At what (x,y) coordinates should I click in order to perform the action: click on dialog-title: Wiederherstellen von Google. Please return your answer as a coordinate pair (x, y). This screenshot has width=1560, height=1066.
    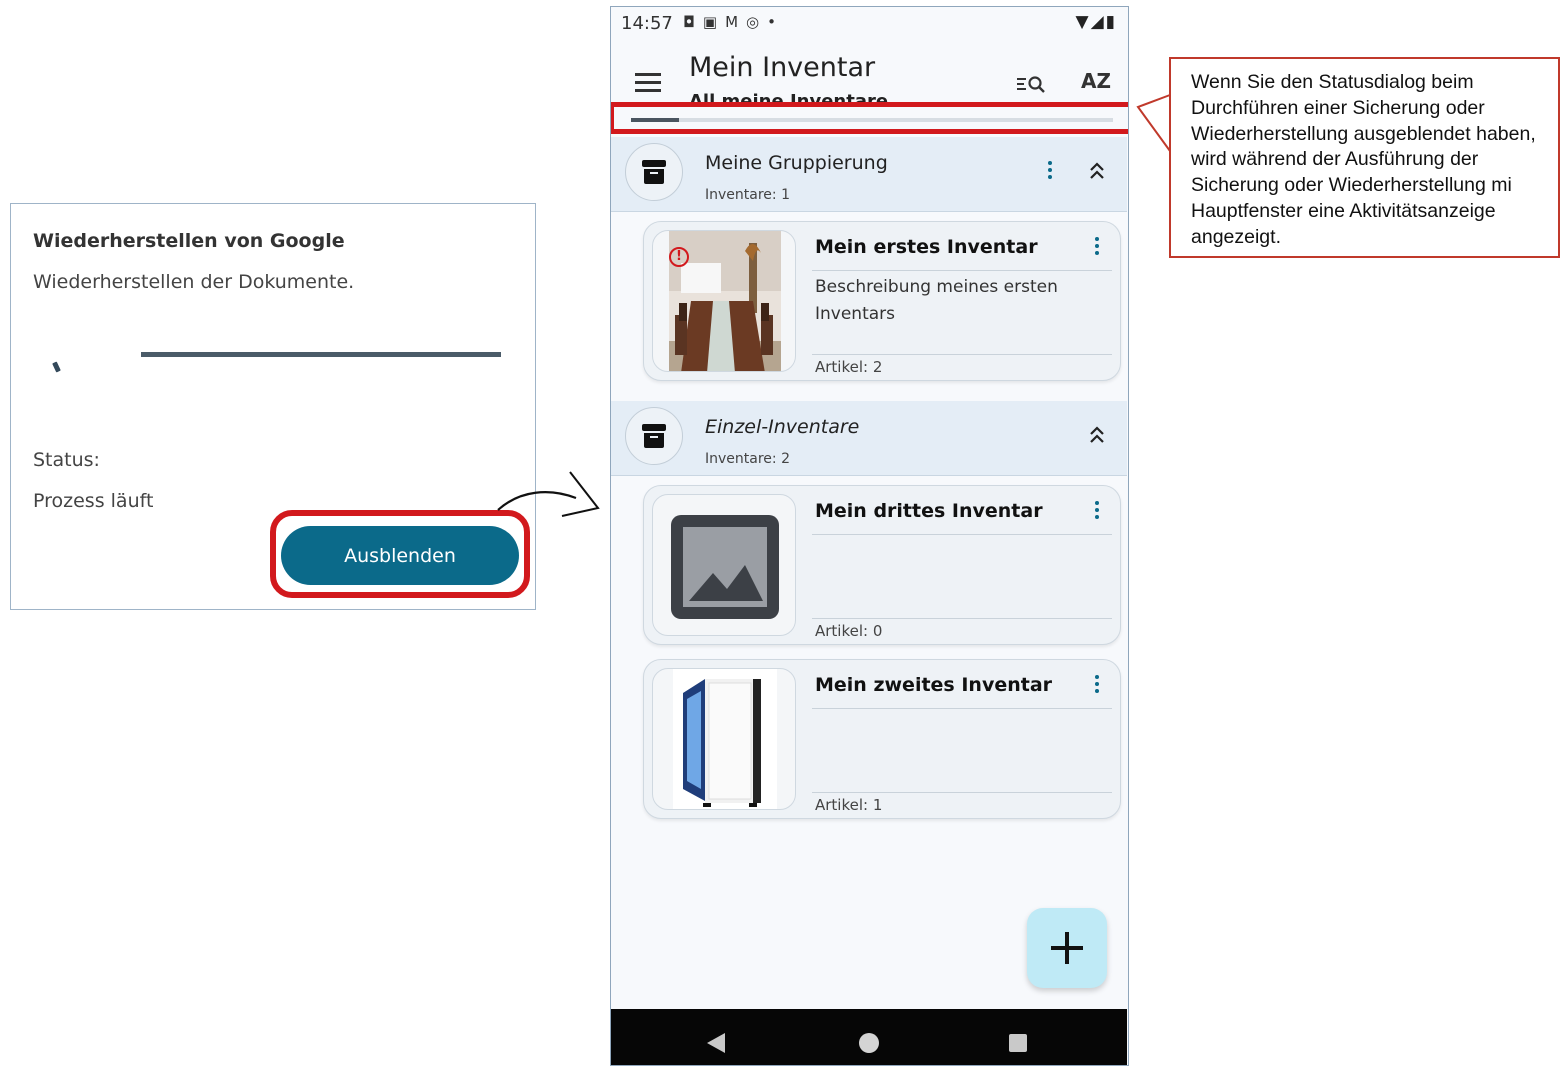
    Looking at the image, I should click on (189, 241).